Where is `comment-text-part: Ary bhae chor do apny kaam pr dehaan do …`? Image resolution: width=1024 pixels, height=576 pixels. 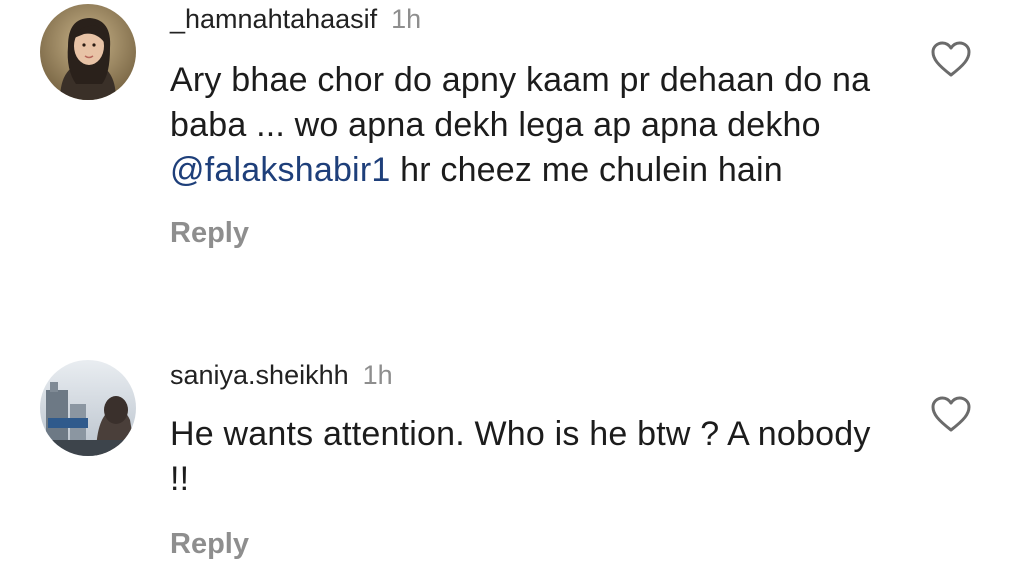
comment-text-part: Ary bhae chor do apny kaam pr dehaan do … is located at coordinates (520, 102).